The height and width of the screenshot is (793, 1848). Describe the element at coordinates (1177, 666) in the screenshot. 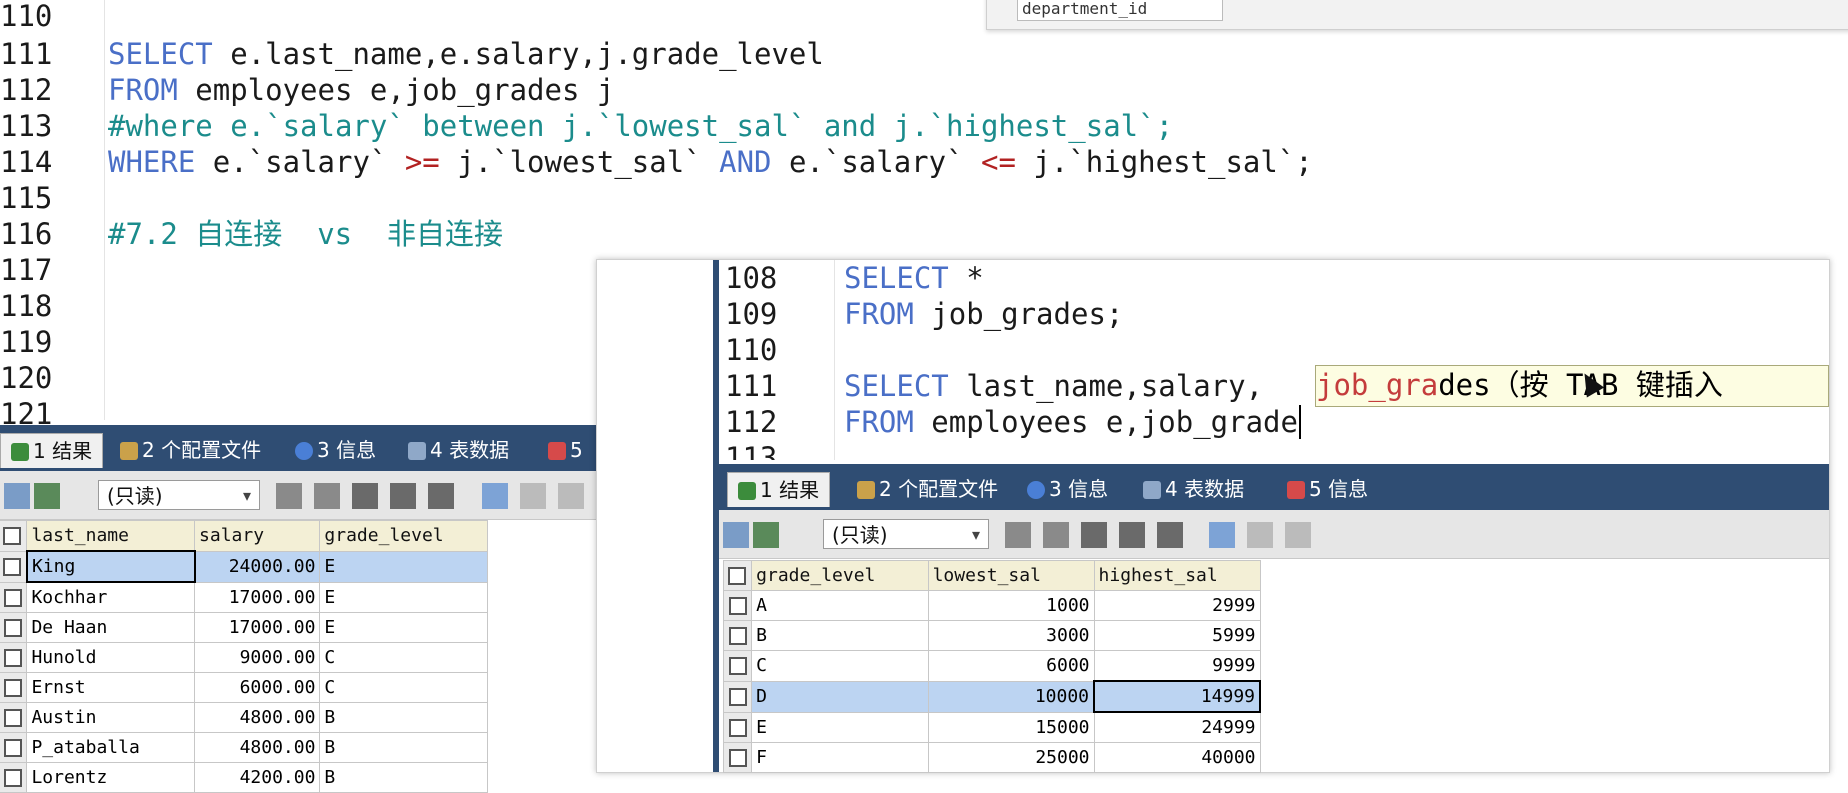

I see `cell: 9999` at that location.